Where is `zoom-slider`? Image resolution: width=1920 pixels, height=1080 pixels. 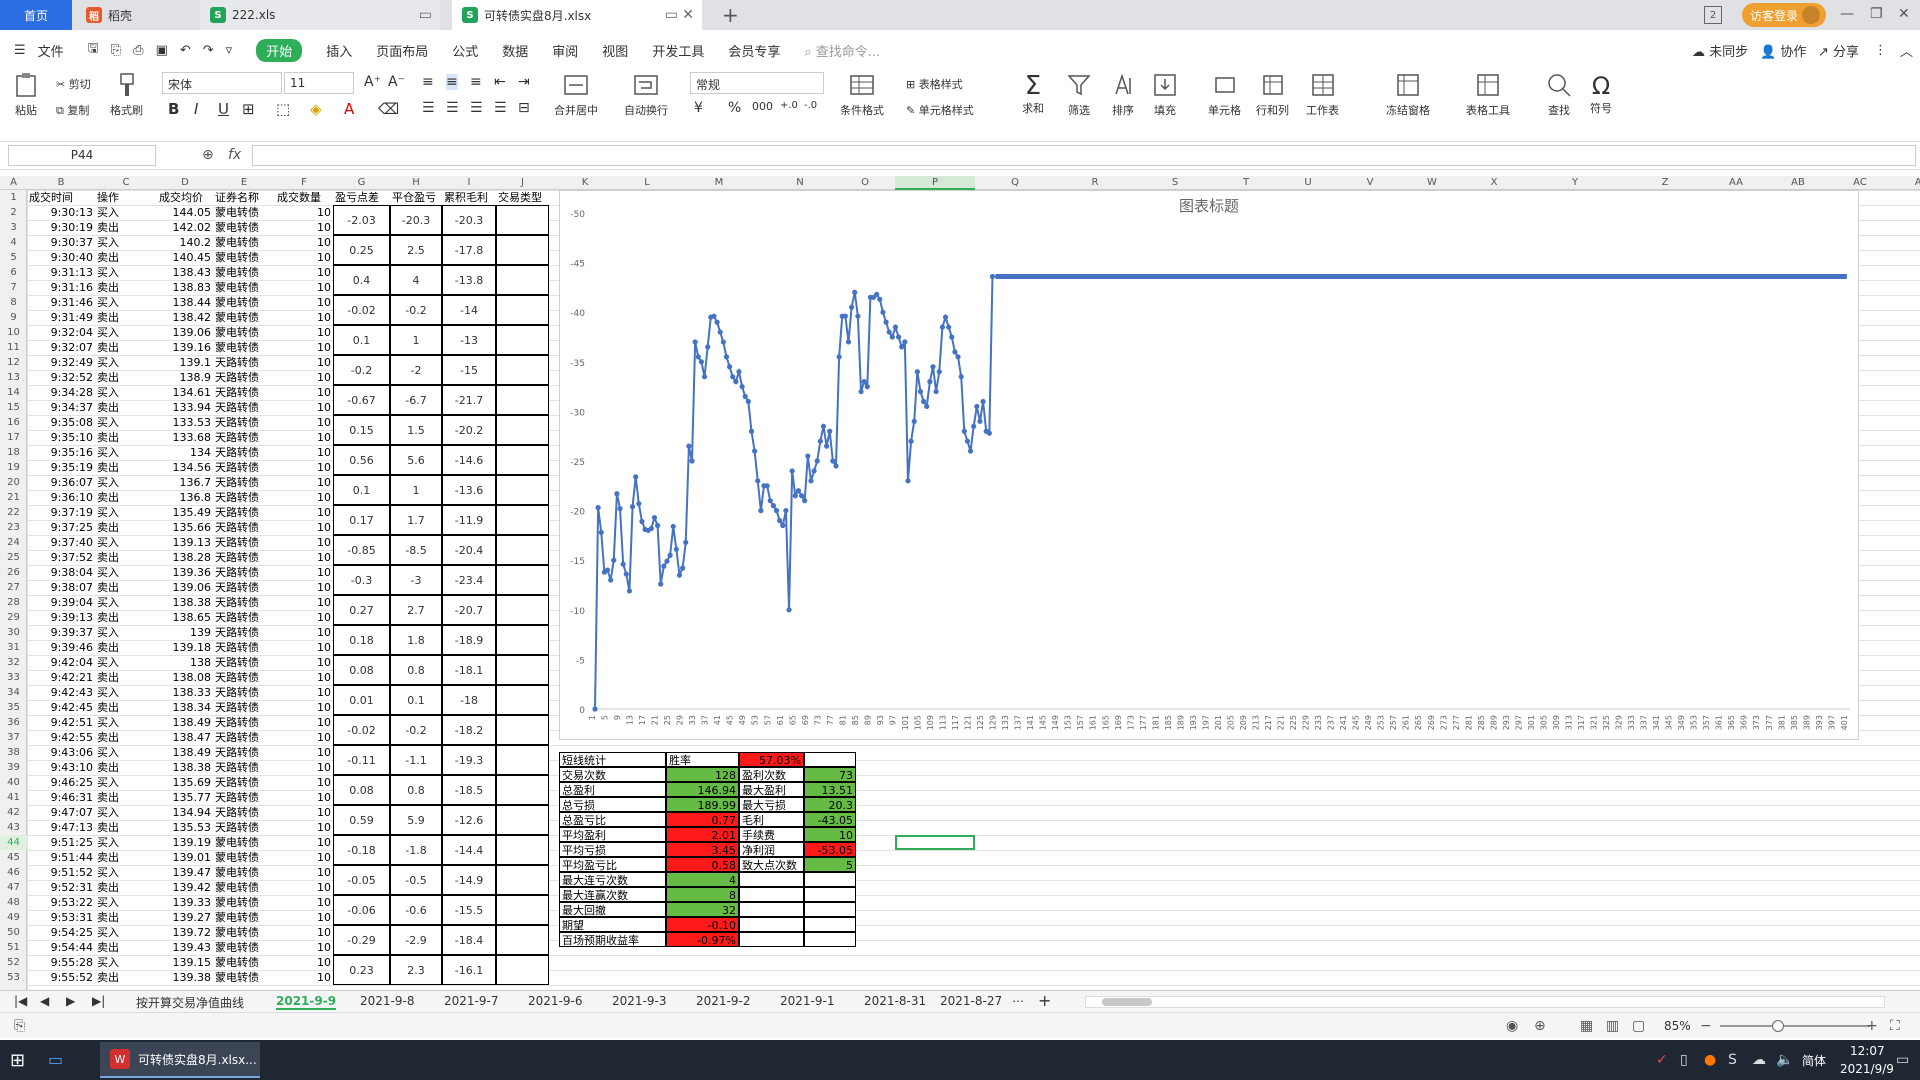
zoom-slider is located at coordinates (1795, 1026).